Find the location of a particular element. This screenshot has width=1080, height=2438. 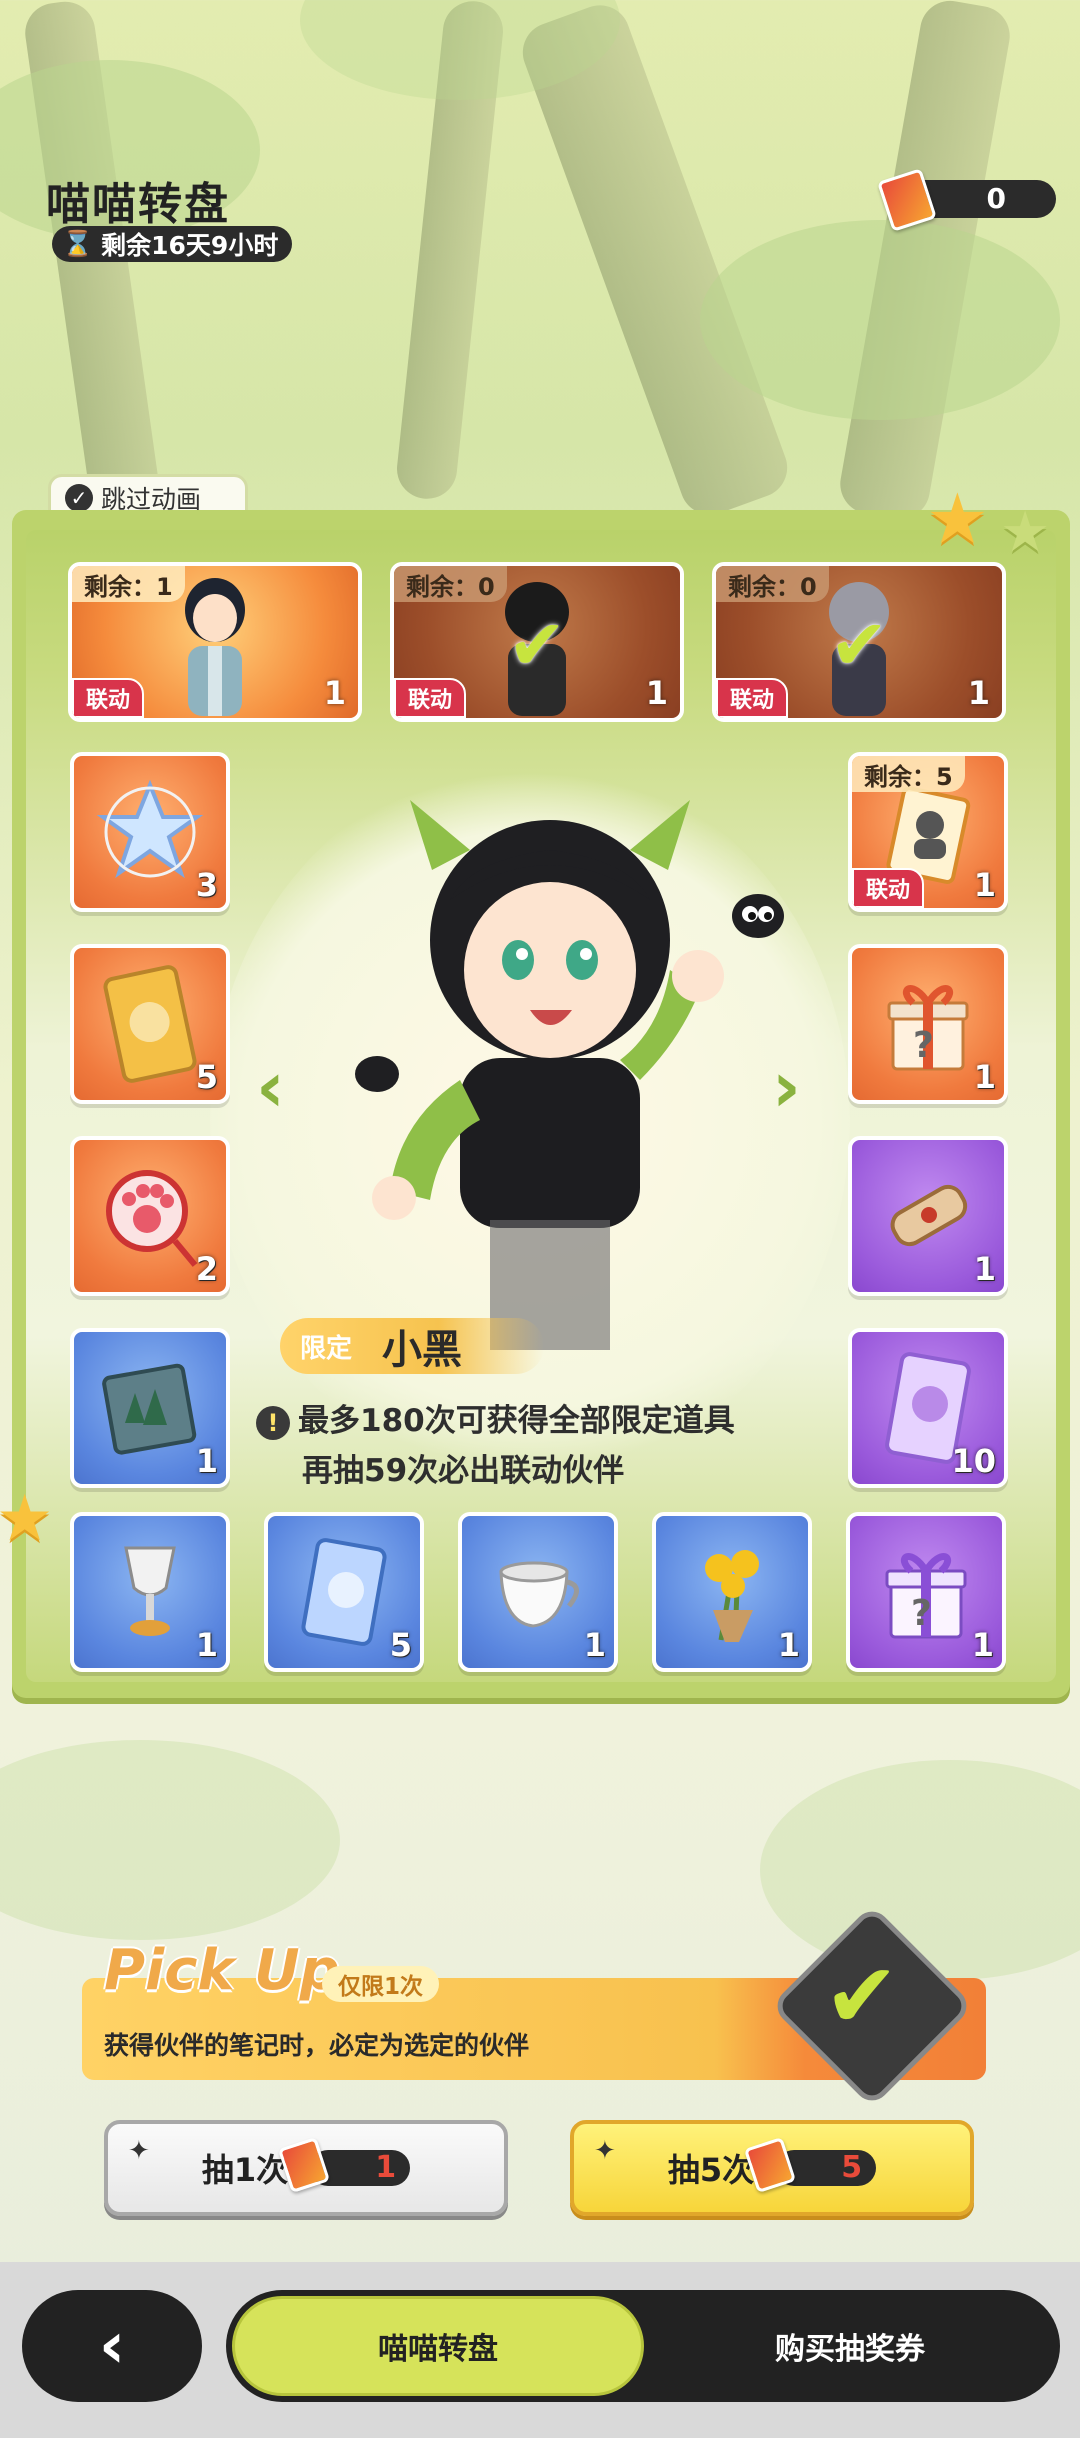

reward-tile-flower-bouquet: 1 is located at coordinates (732, 1592).